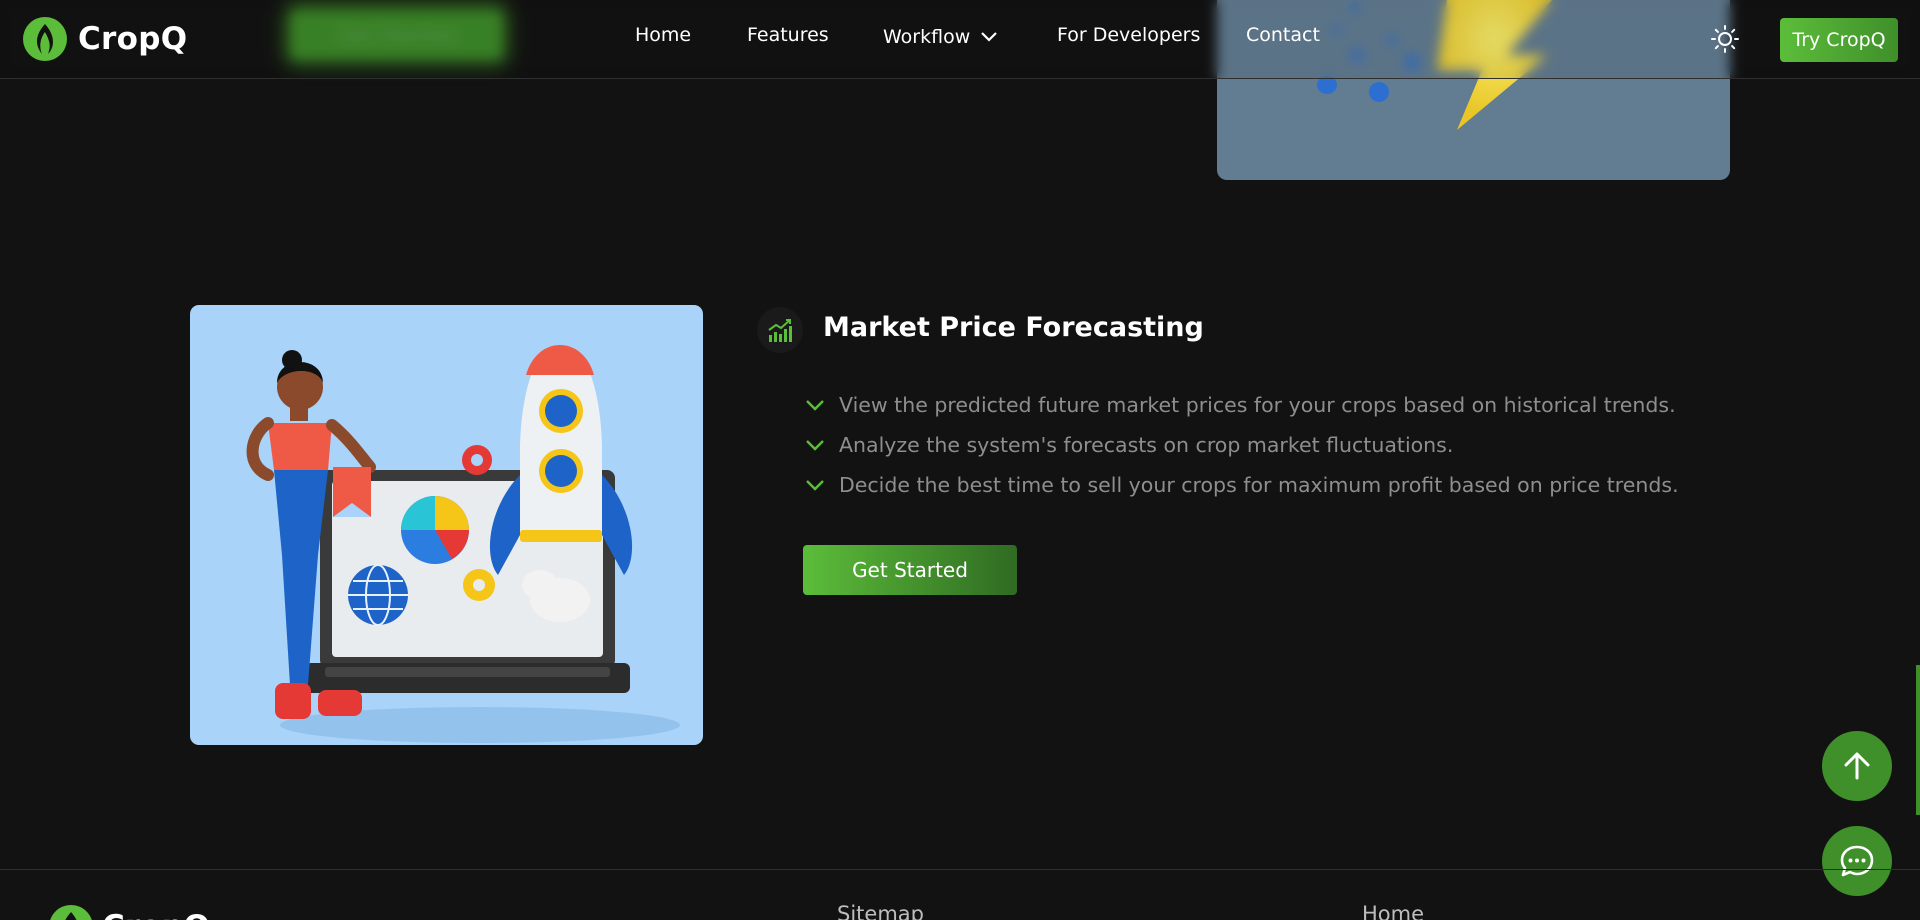 This screenshot has width=1920, height=920. Describe the element at coordinates (1283, 35) in the screenshot. I see `nav-contact: Contact` at that location.